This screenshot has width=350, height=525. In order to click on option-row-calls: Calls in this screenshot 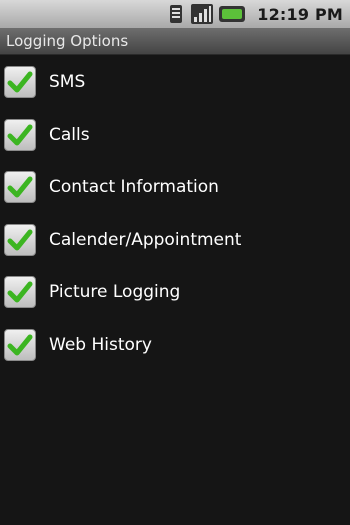, I will do `click(175, 135)`.